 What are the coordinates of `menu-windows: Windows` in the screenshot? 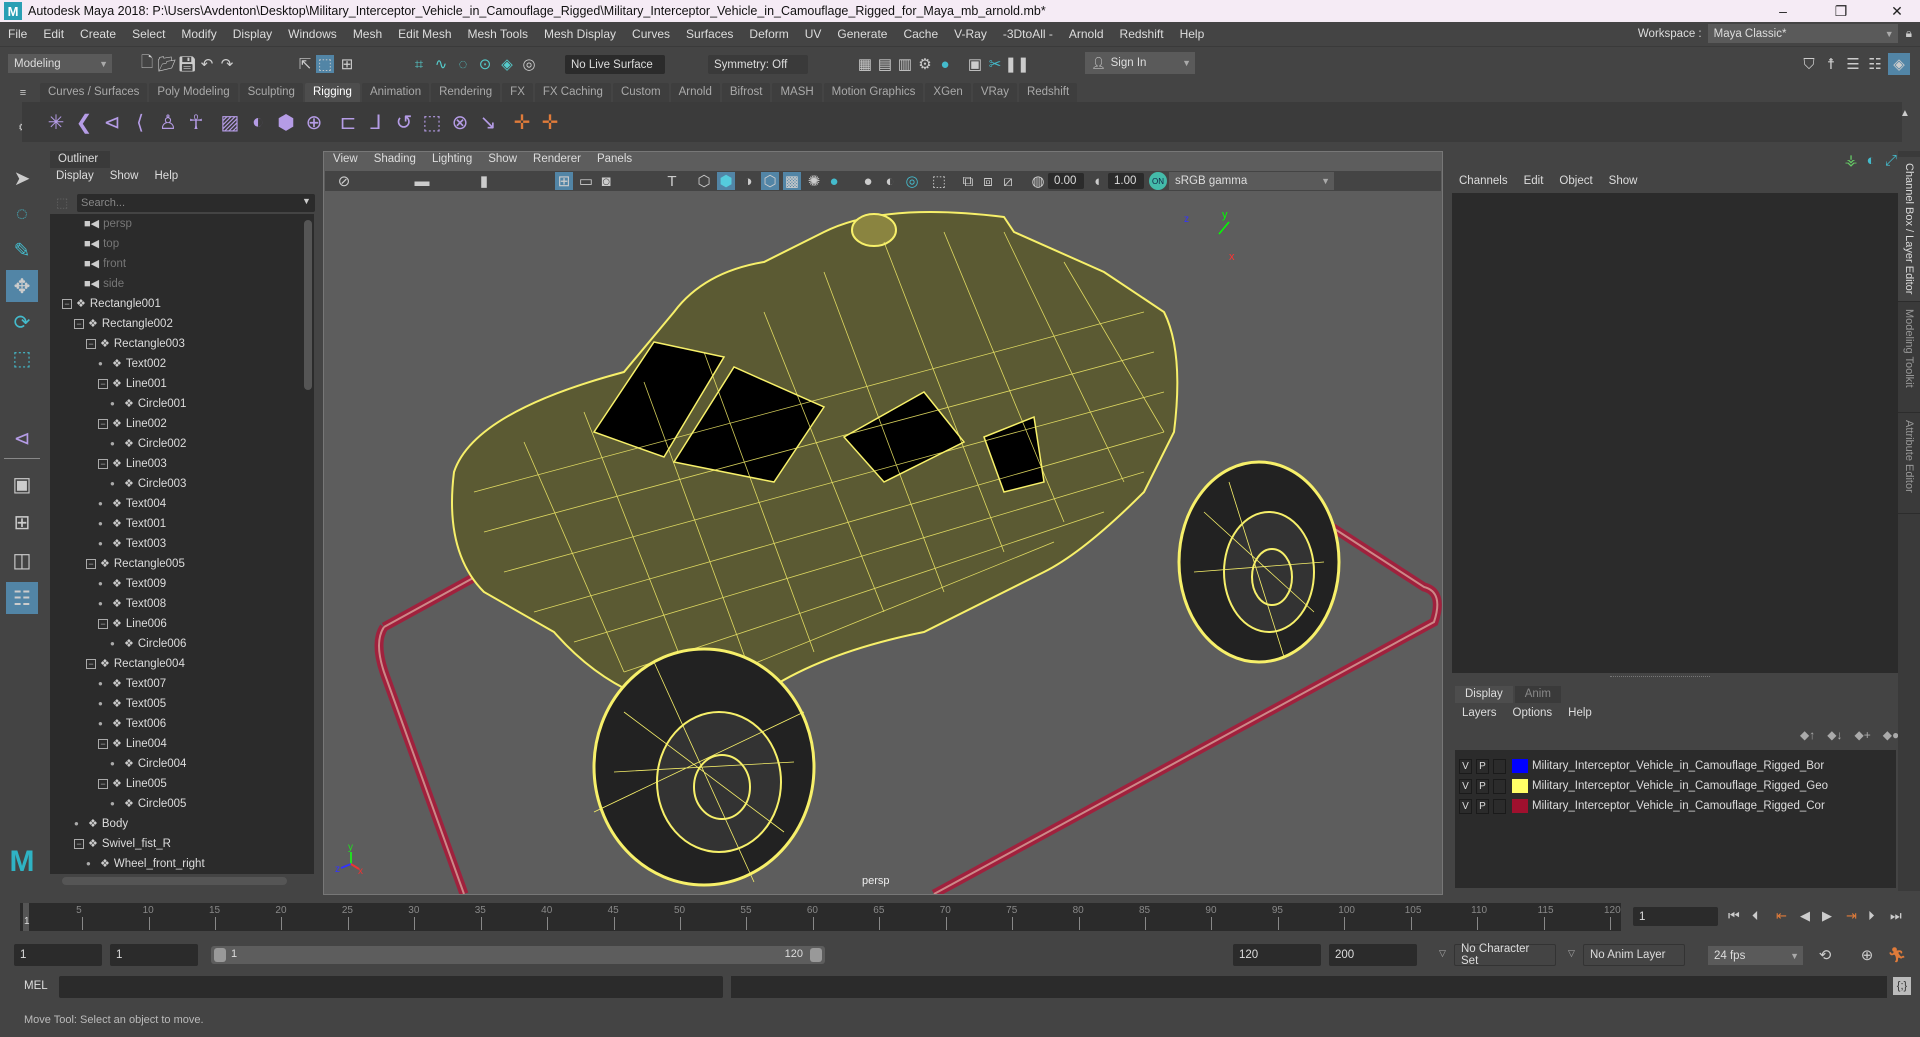 It's located at (312, 34).